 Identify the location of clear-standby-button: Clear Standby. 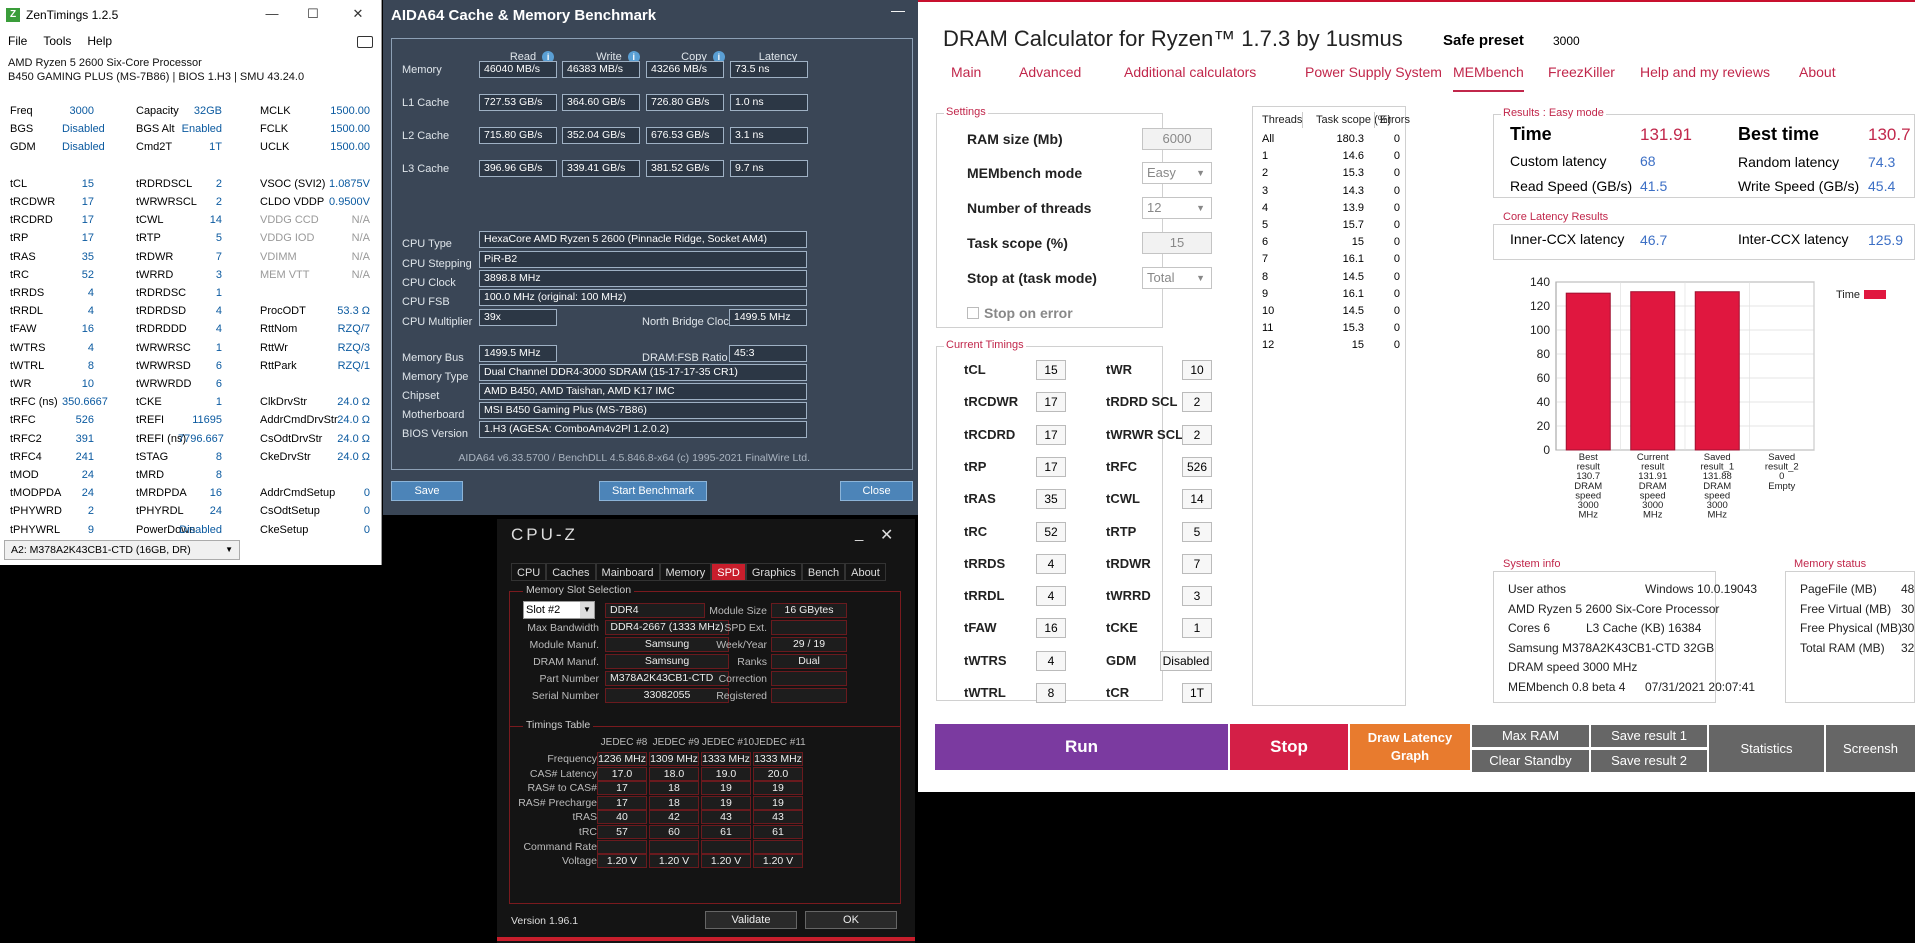
(1530, 761).